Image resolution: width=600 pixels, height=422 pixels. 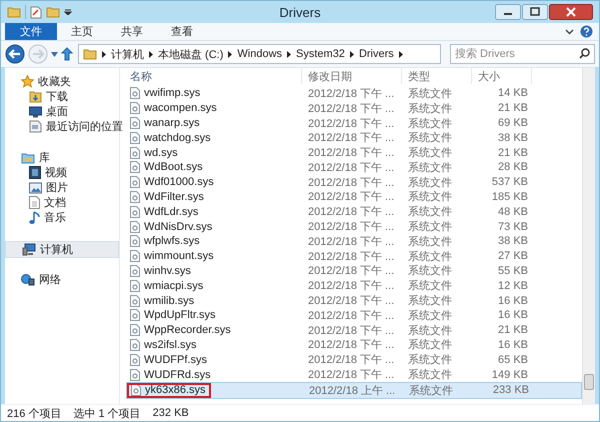 What do you see at coordinates (214, 108) in the screenshot?
I see `name-cell: wacompen.sys` at bounding box center [214, 108].